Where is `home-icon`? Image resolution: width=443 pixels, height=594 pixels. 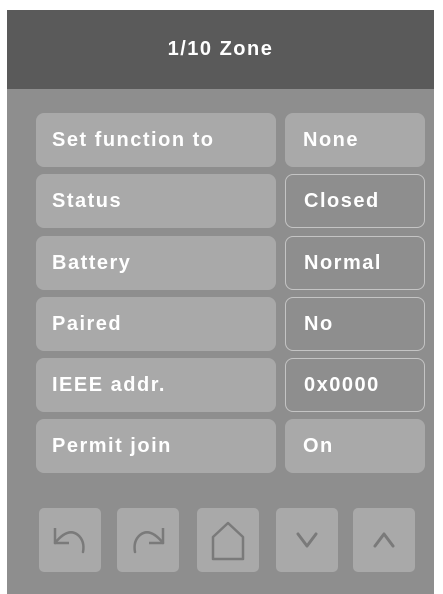 home-icon is located at coordinates (228, 541).